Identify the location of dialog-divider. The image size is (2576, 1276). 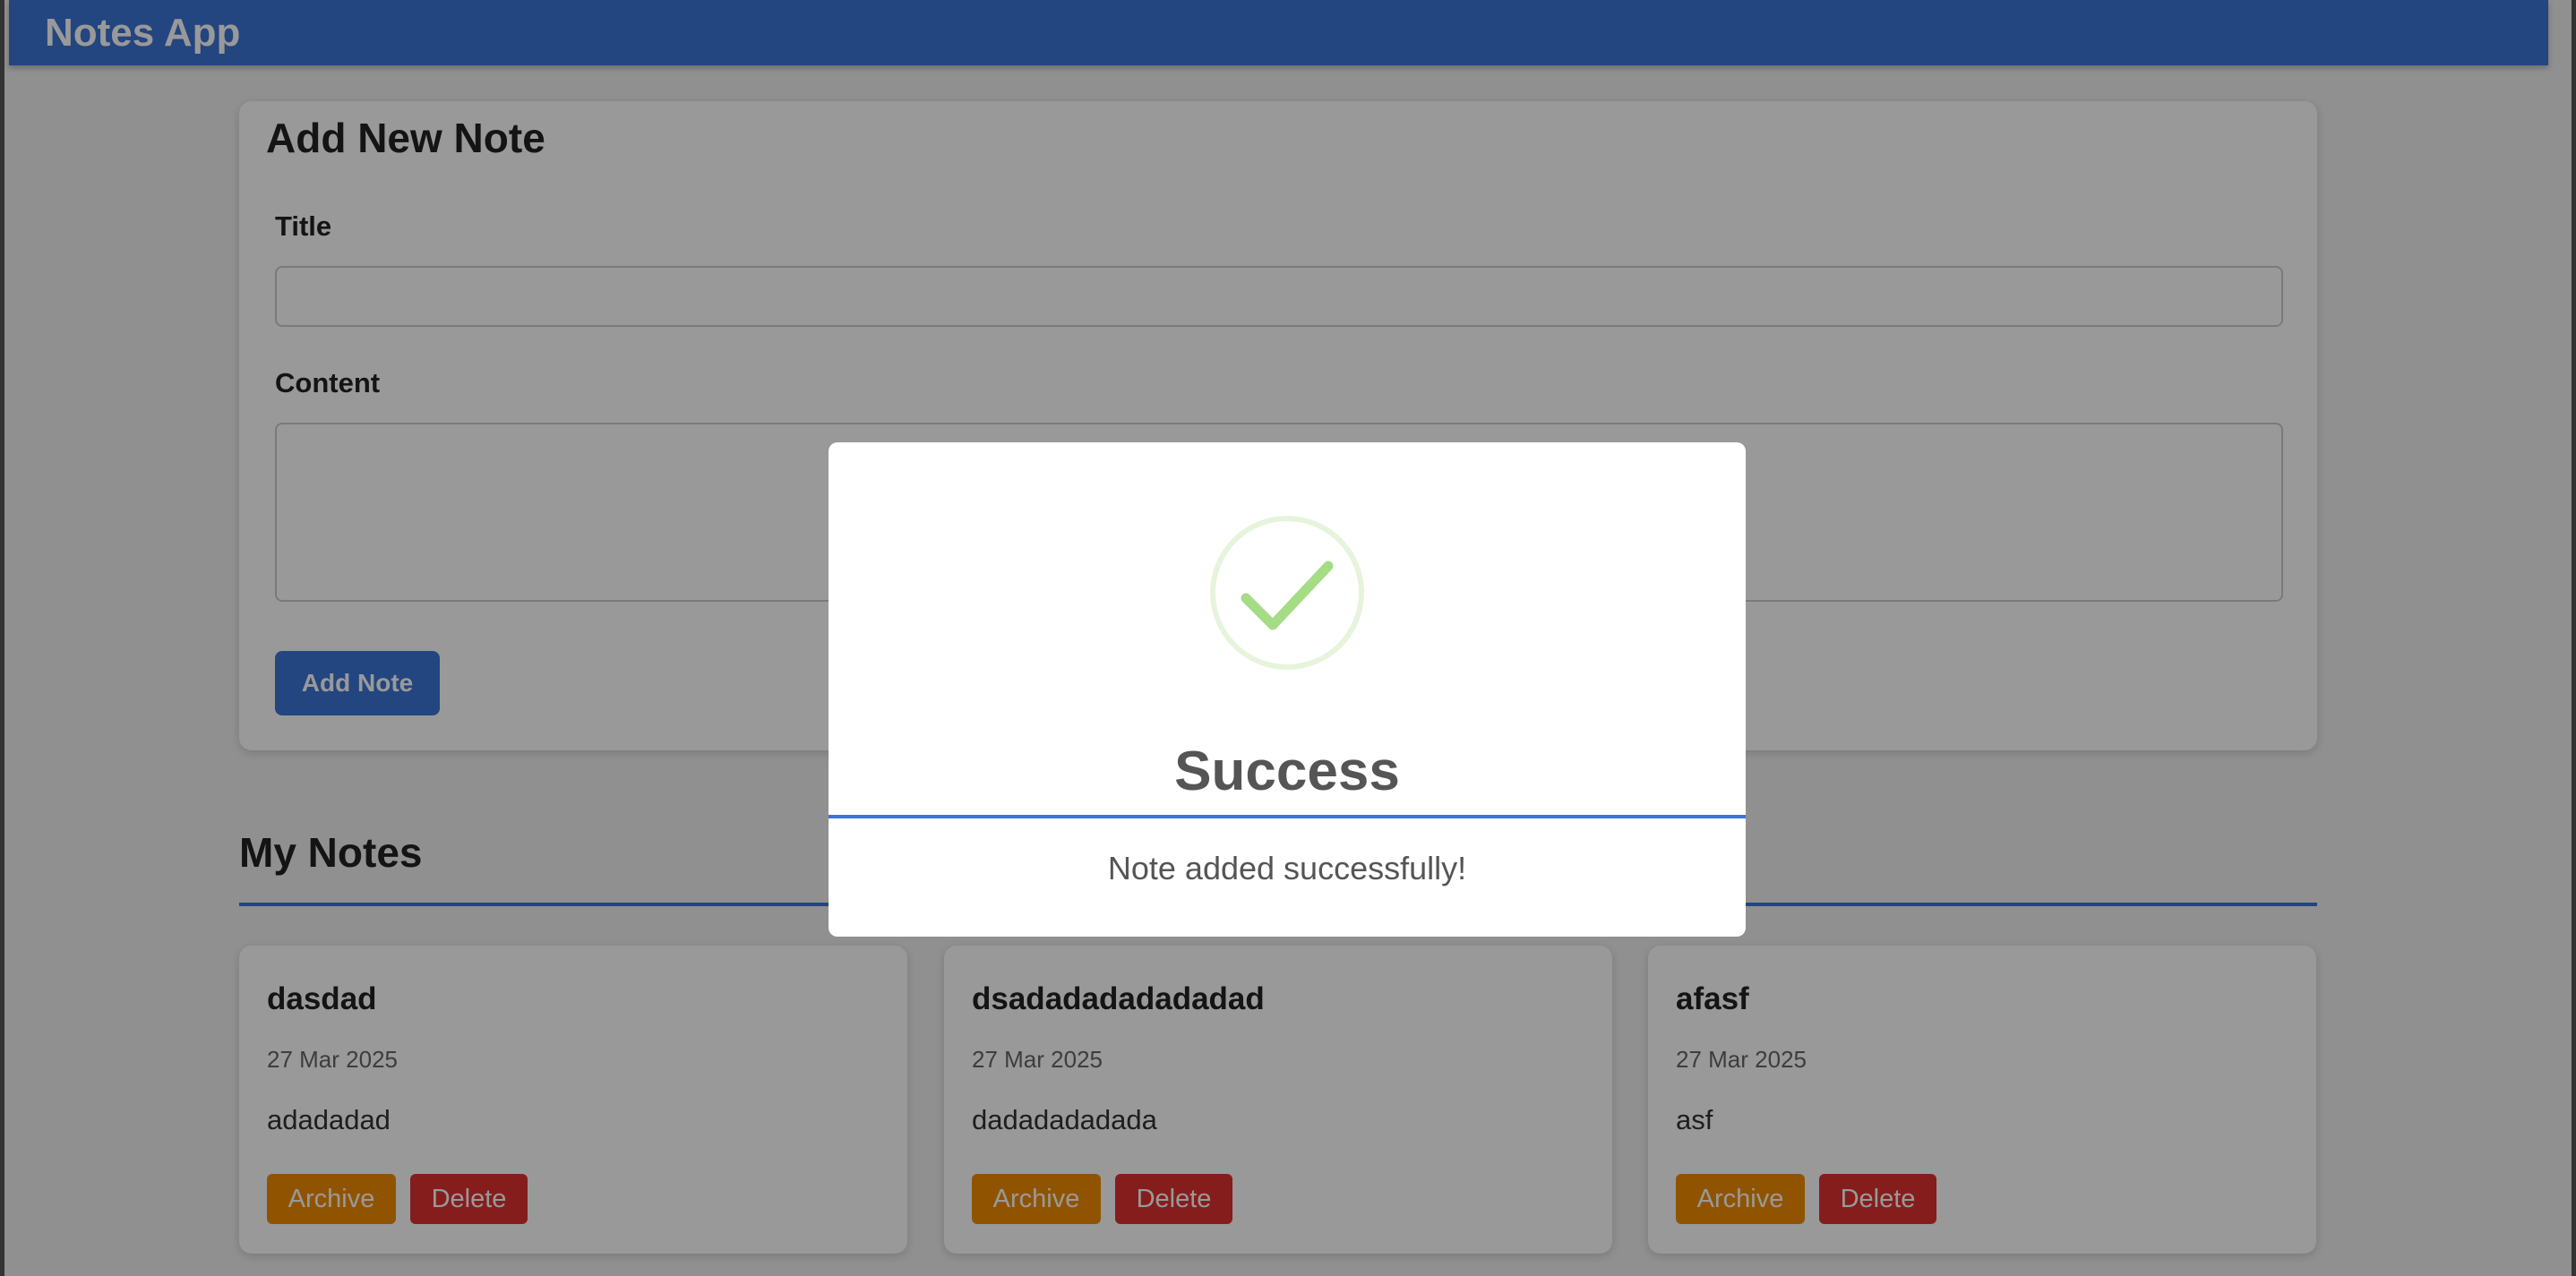
(1287, 816).